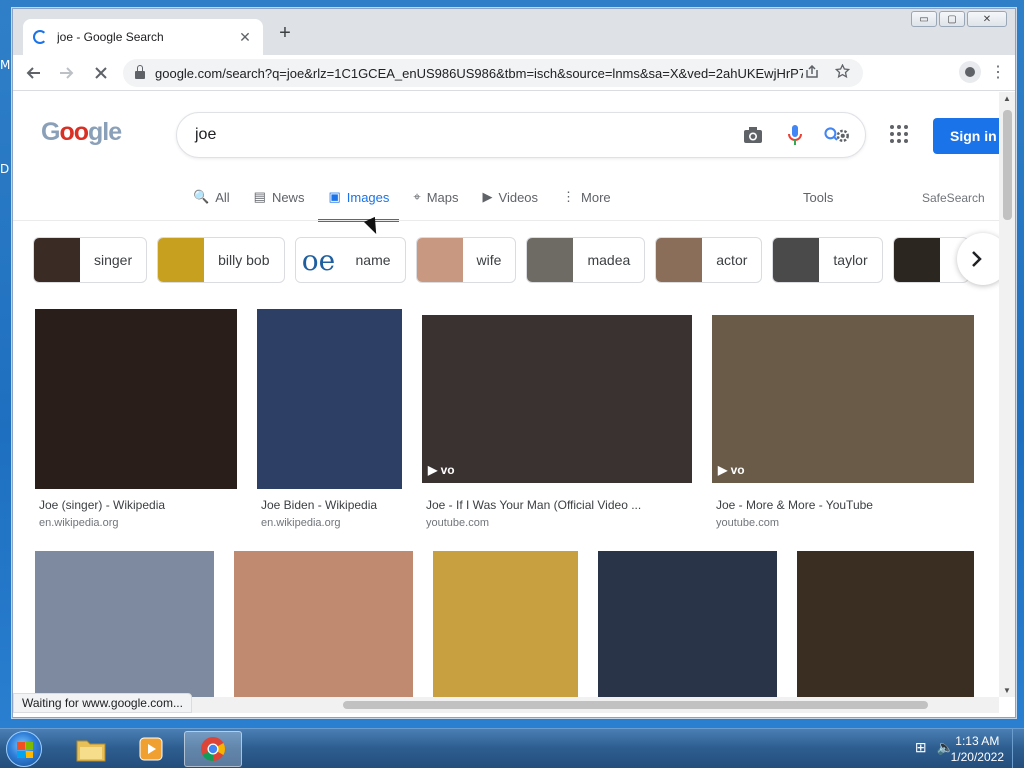  Describe the element at coordinates (285, 33) in the screenshot. I see `new-tab-button: +` at that location.